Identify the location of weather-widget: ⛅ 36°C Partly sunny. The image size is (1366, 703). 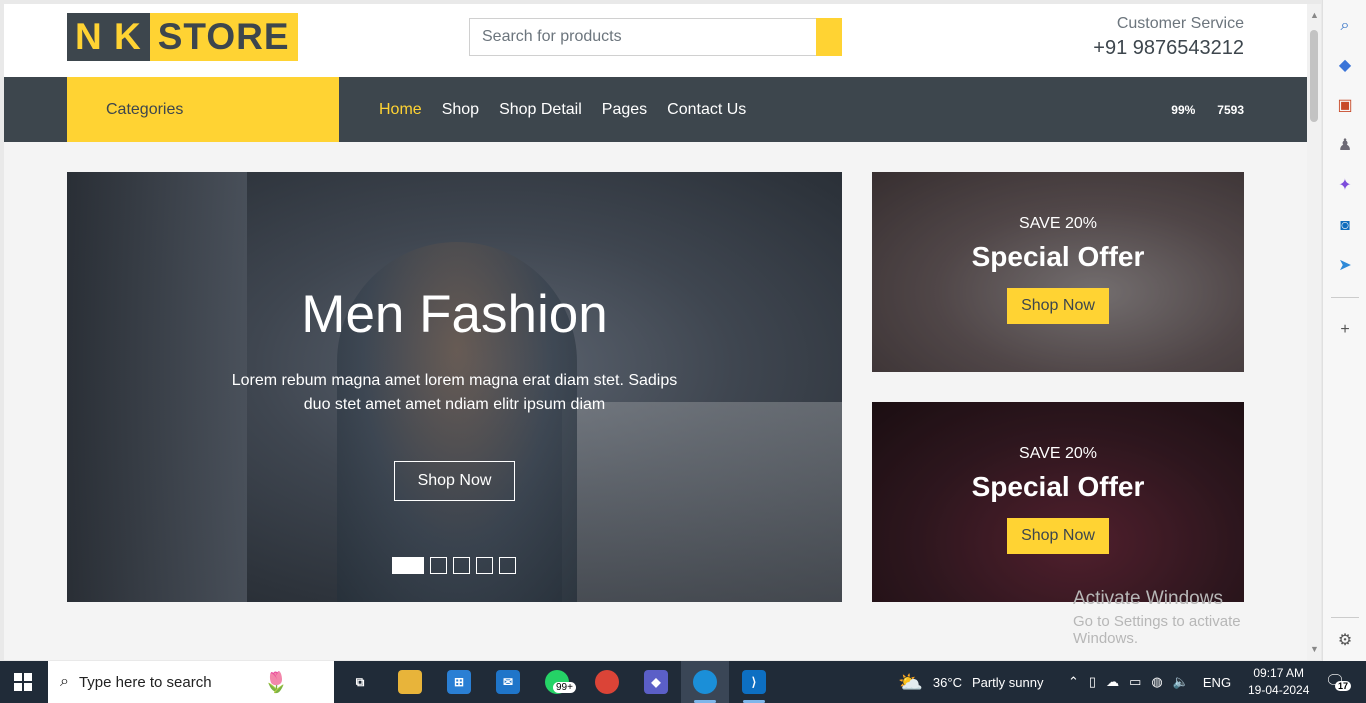
(971, 682).